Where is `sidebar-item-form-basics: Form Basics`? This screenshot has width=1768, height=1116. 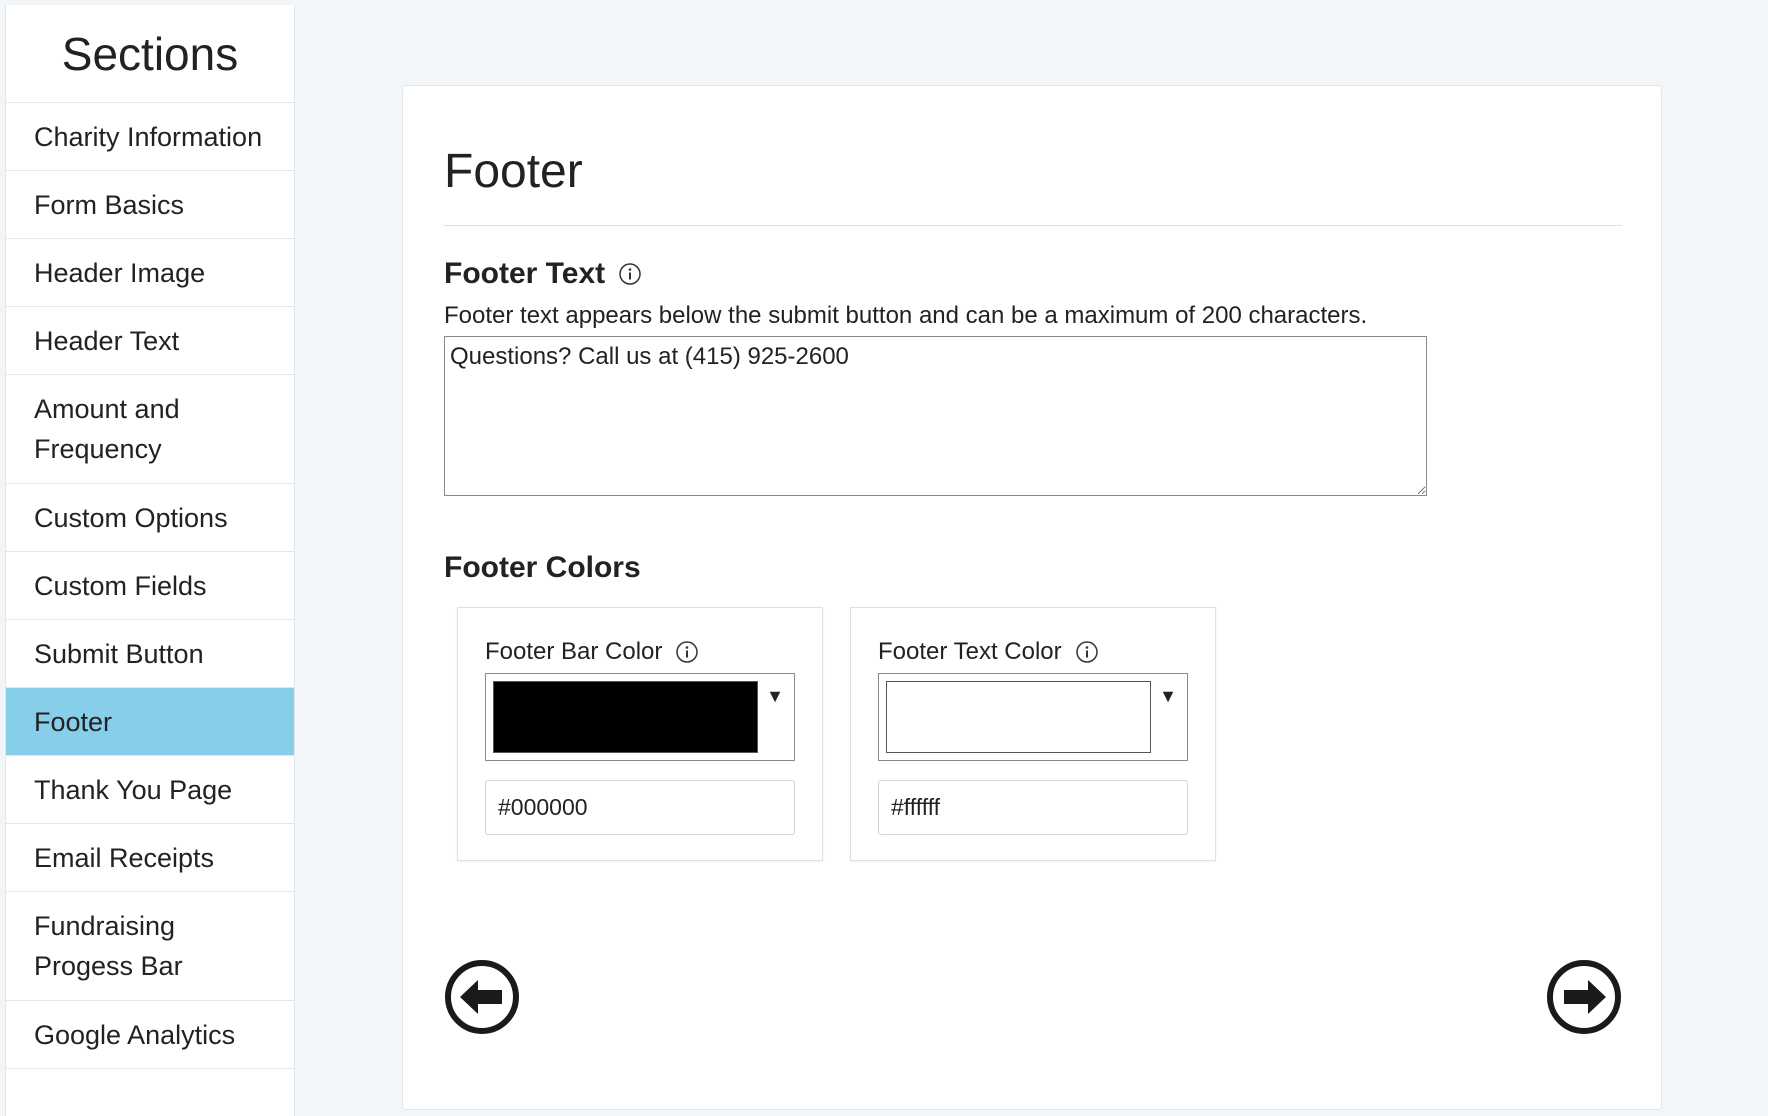
sidebar-item-form-basics: Form Basics is located at coordinates (150, 205).